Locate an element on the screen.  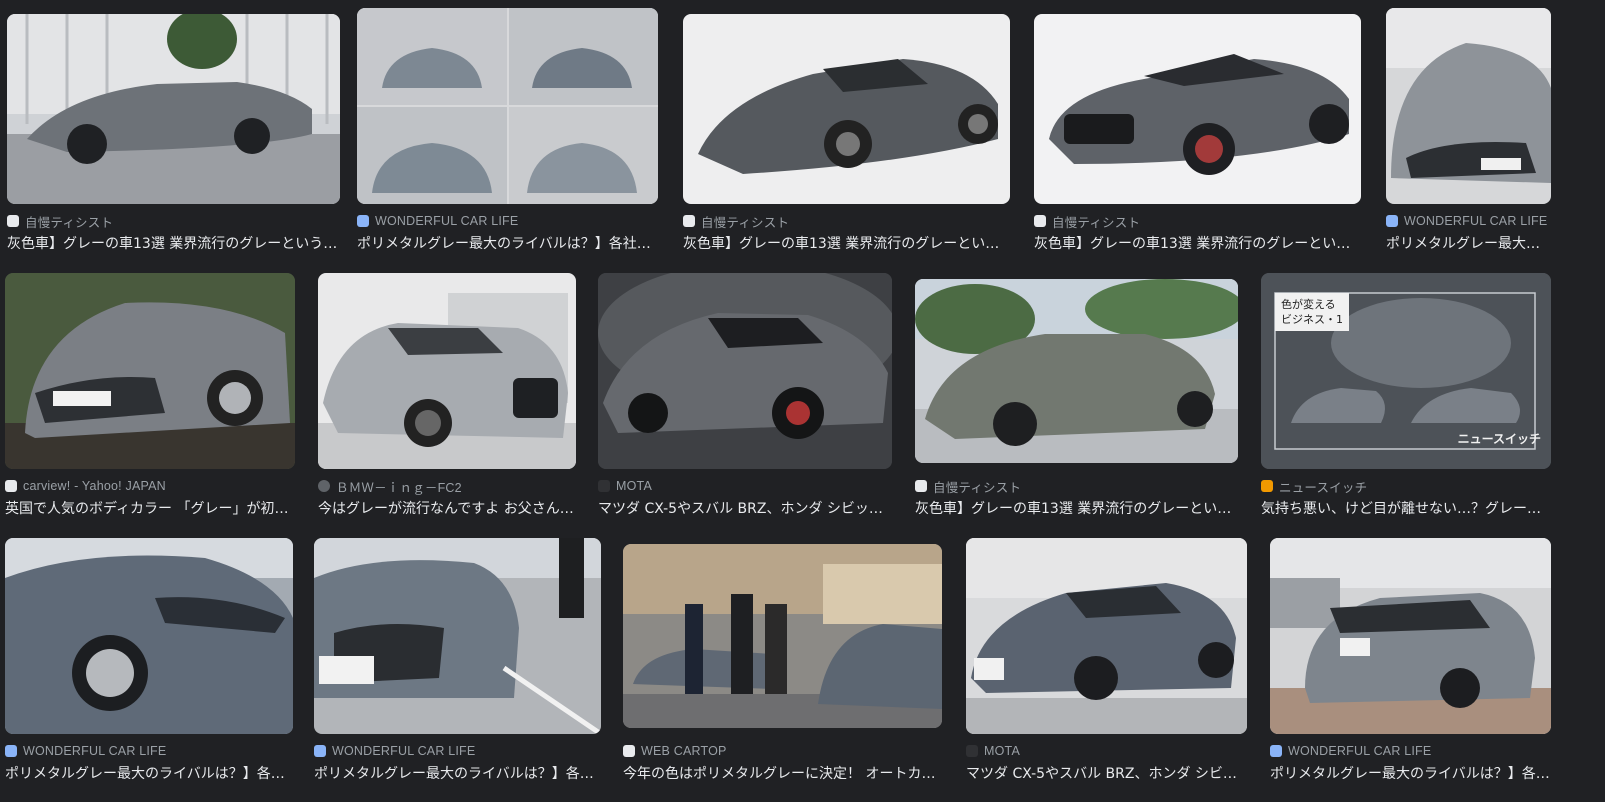
result-source: ＢＭＷ－ｉｎｇ－FC2 is located at coordinates (447, 486).